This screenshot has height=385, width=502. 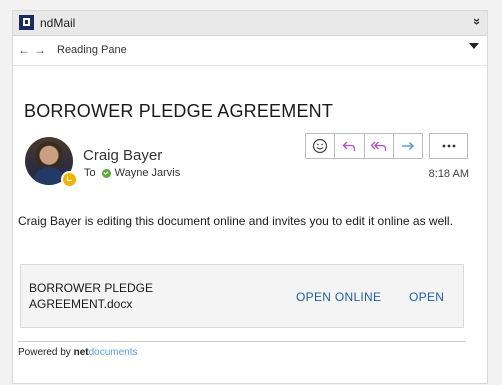 I want to click on to-label: To, so click(x=90, y=173).